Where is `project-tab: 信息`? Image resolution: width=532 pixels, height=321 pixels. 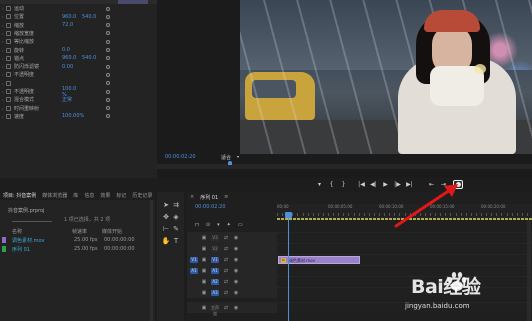
project-tab: 信息 is located at coordinates (89, 195).